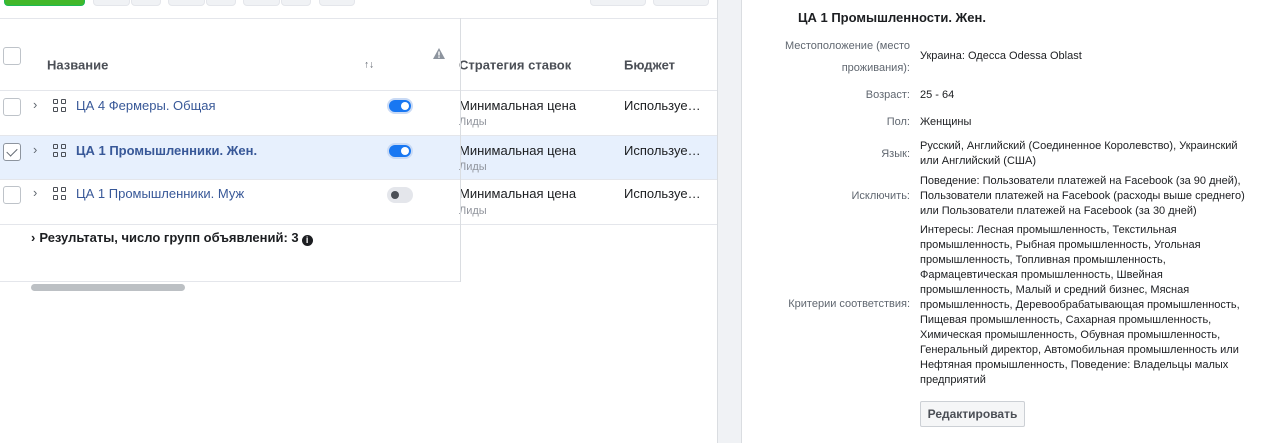 The width and height of the screenshot is (1280, 443). Describe the element at coordinates (729, 221) in the screenshot. I see `panel-gutter` at that location.